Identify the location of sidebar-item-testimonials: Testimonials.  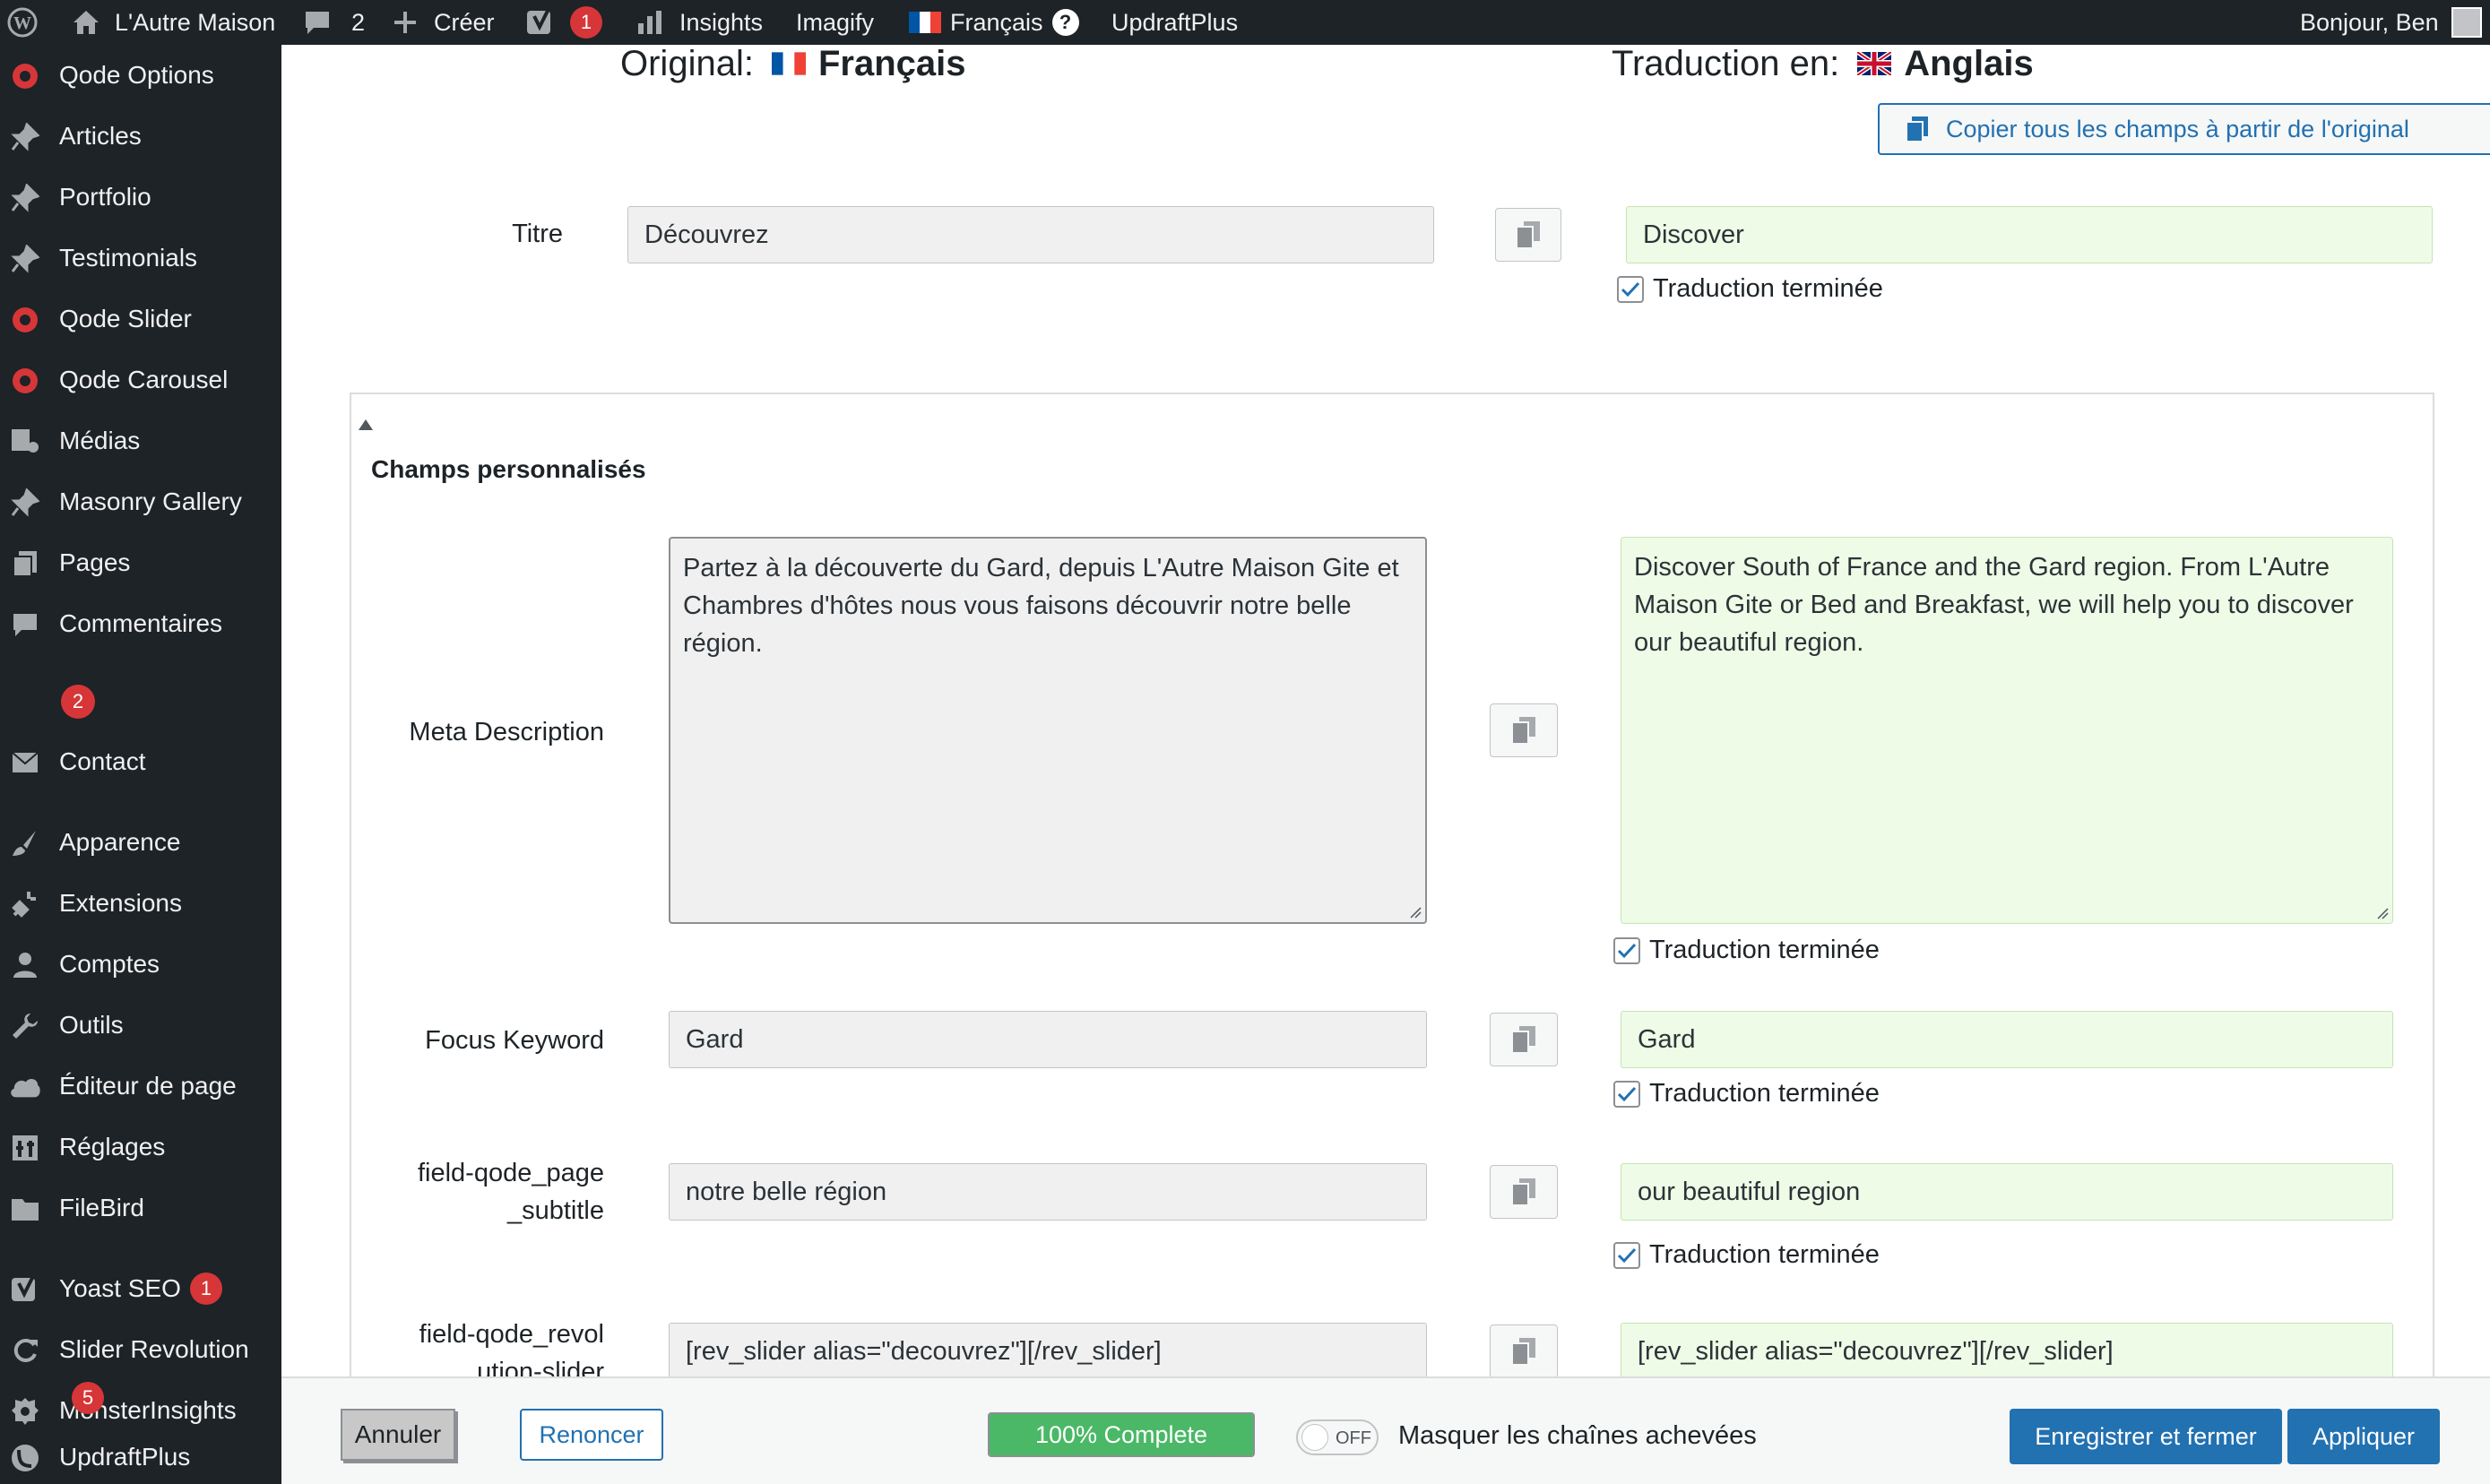
(140, 258).